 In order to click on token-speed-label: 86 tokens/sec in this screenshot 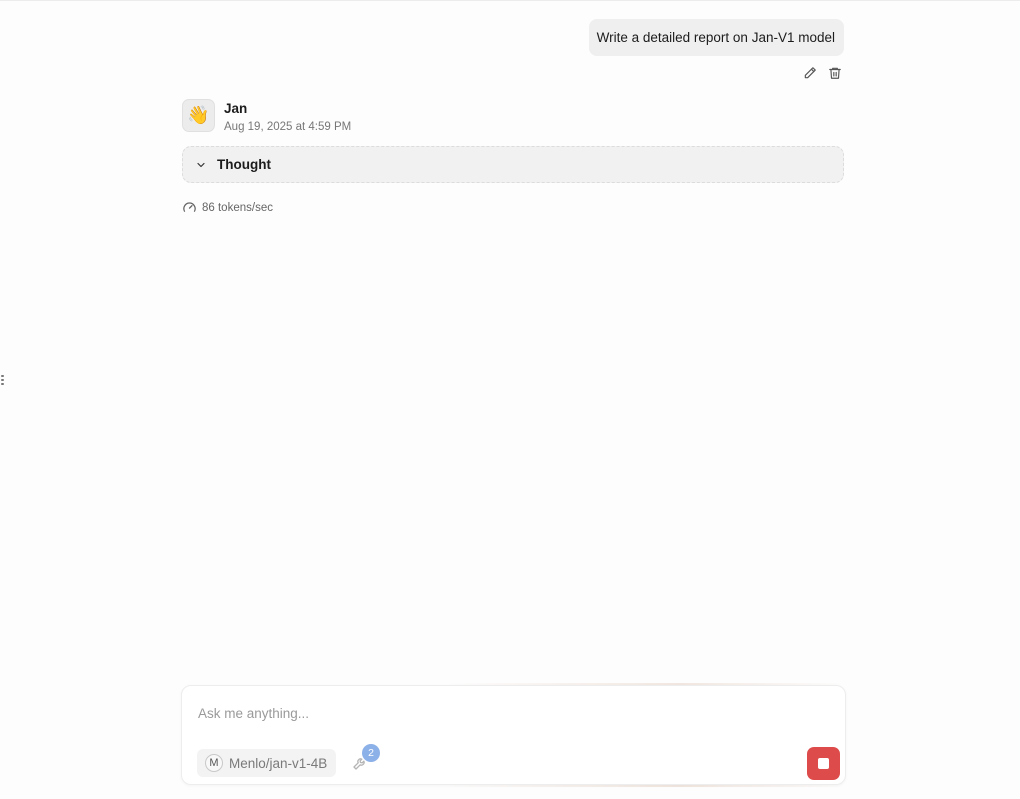, I will do `click(237, 207)`.